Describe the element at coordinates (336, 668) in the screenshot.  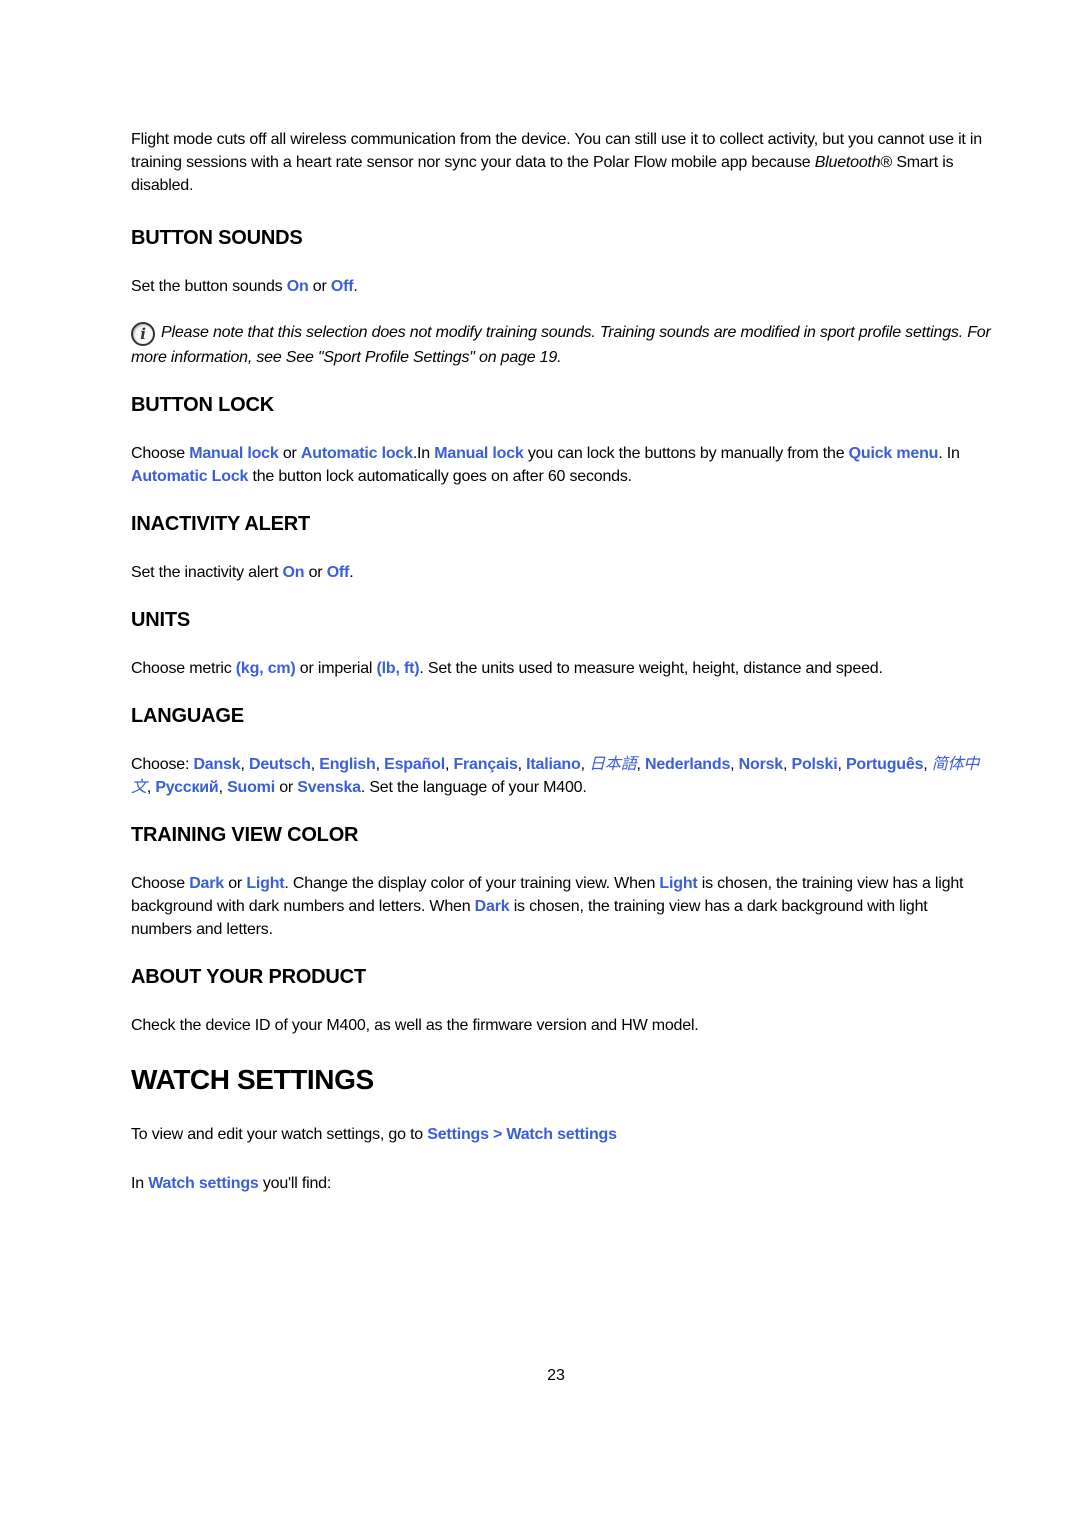
I see `text: or imperial` at that location.